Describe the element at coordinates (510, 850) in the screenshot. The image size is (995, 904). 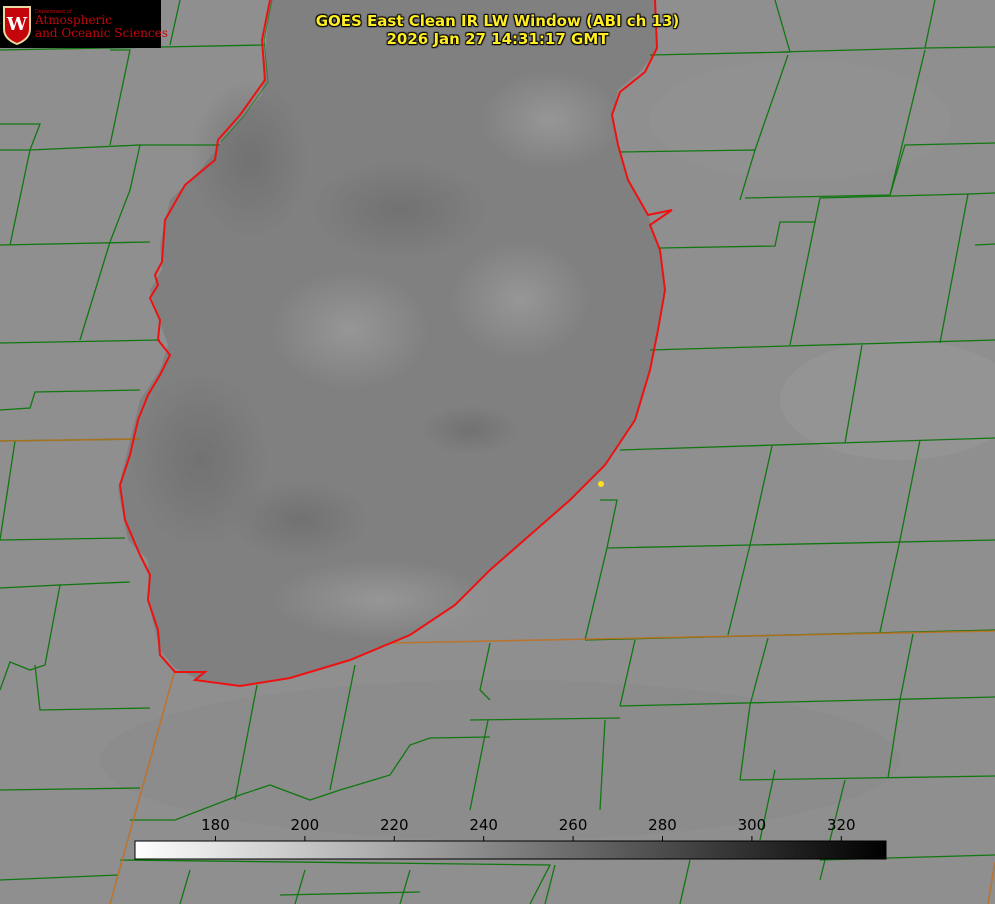
I see `colorbar-gradient` at that location.